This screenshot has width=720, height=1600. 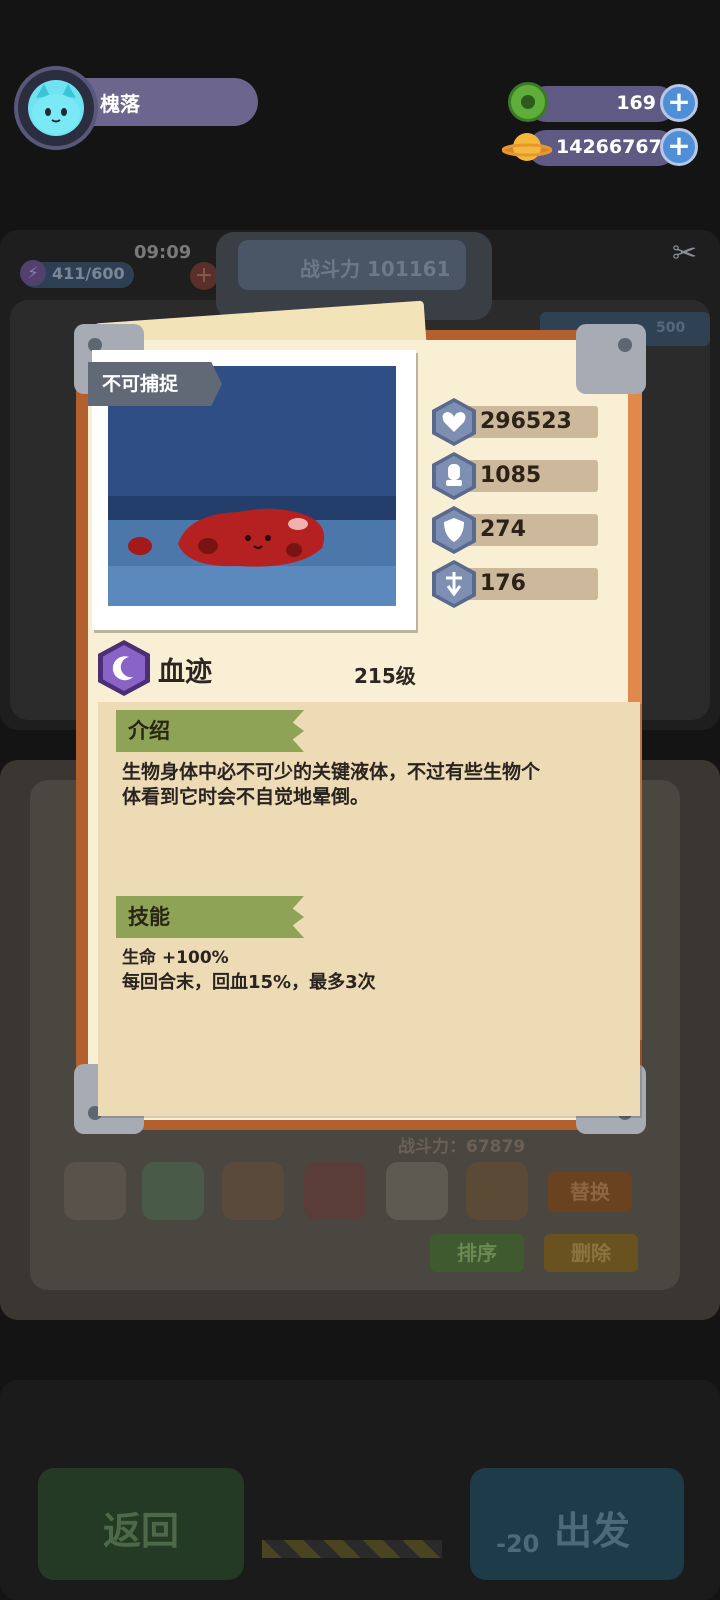 I want to click on intro-text-line1: 生物身体中必不可少的关键液体，不过有些生物个, so click(x=331, y=772).